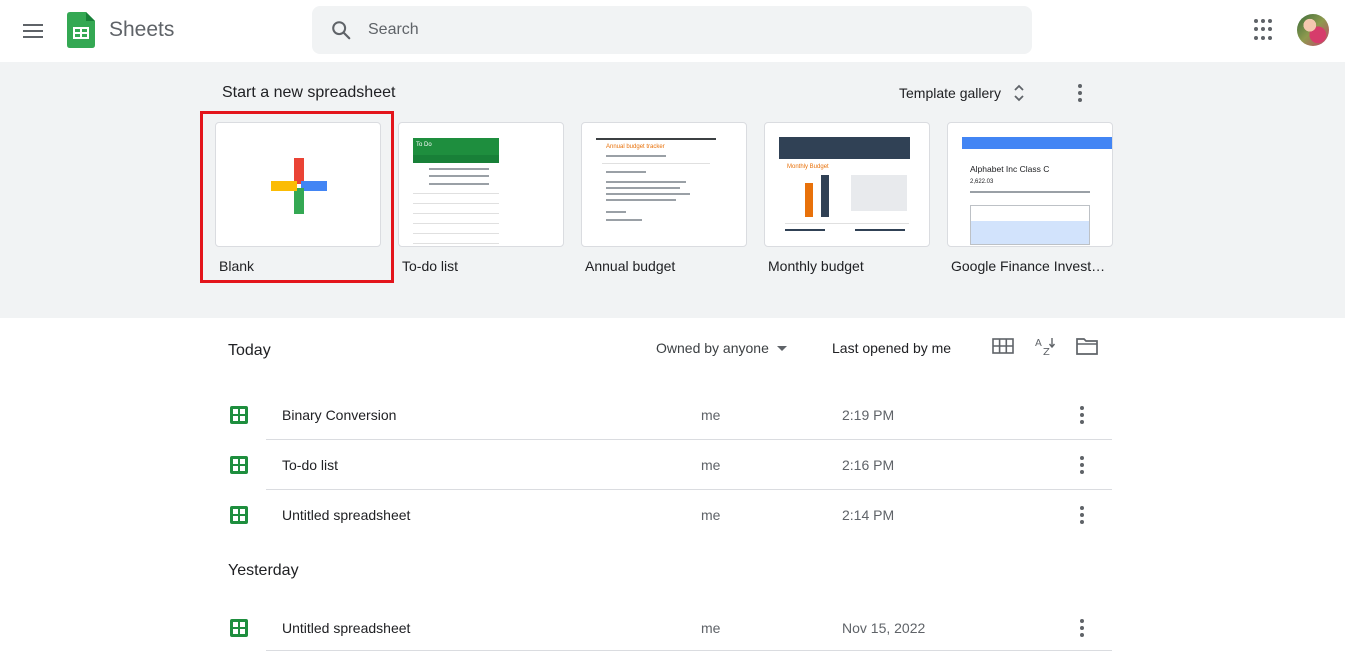 The width and height of the screenshot is (1345, 655). I want to click on template-card-monthly-budget: Monthly Budget Monthly budget, so click(847, 198).